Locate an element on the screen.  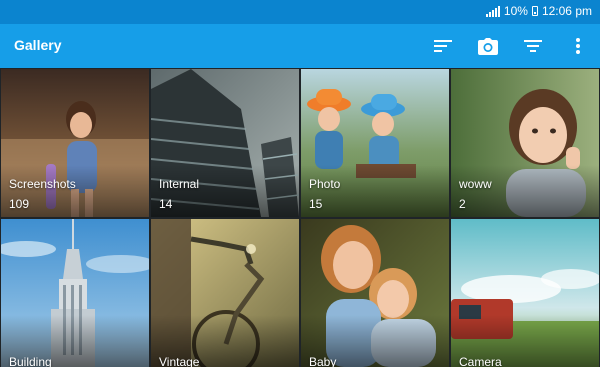
more-options-button is located at coordinates (577, 46).